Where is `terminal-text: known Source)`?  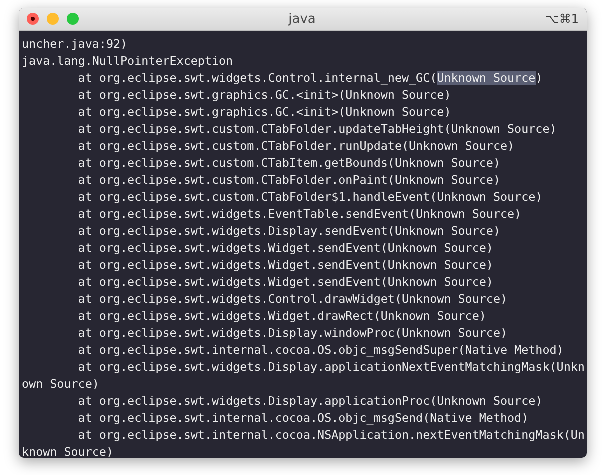
terminal-text: known Source) is located at coordinates (68, 451).